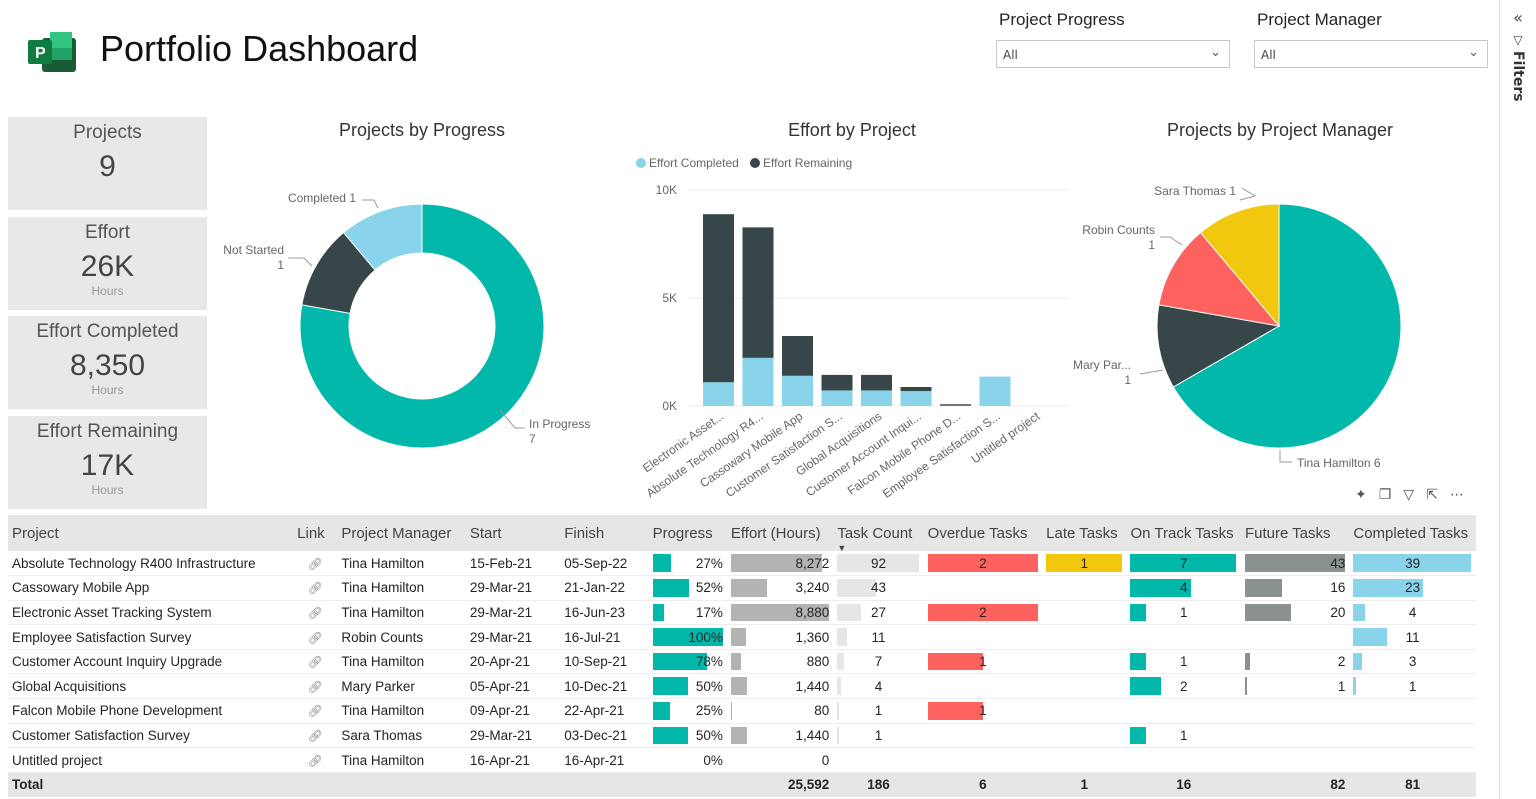 The width and height of the screenshot is (1536, 799). I want to click on column-header: Late Tasks, so click(1084, 533).